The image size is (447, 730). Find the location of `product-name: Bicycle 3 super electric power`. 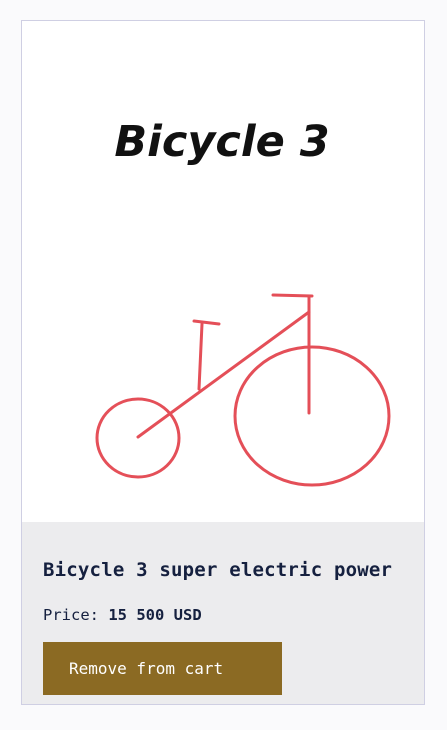

product-name: Bicycle 3 super electric power is located at coordinates (218, 570).